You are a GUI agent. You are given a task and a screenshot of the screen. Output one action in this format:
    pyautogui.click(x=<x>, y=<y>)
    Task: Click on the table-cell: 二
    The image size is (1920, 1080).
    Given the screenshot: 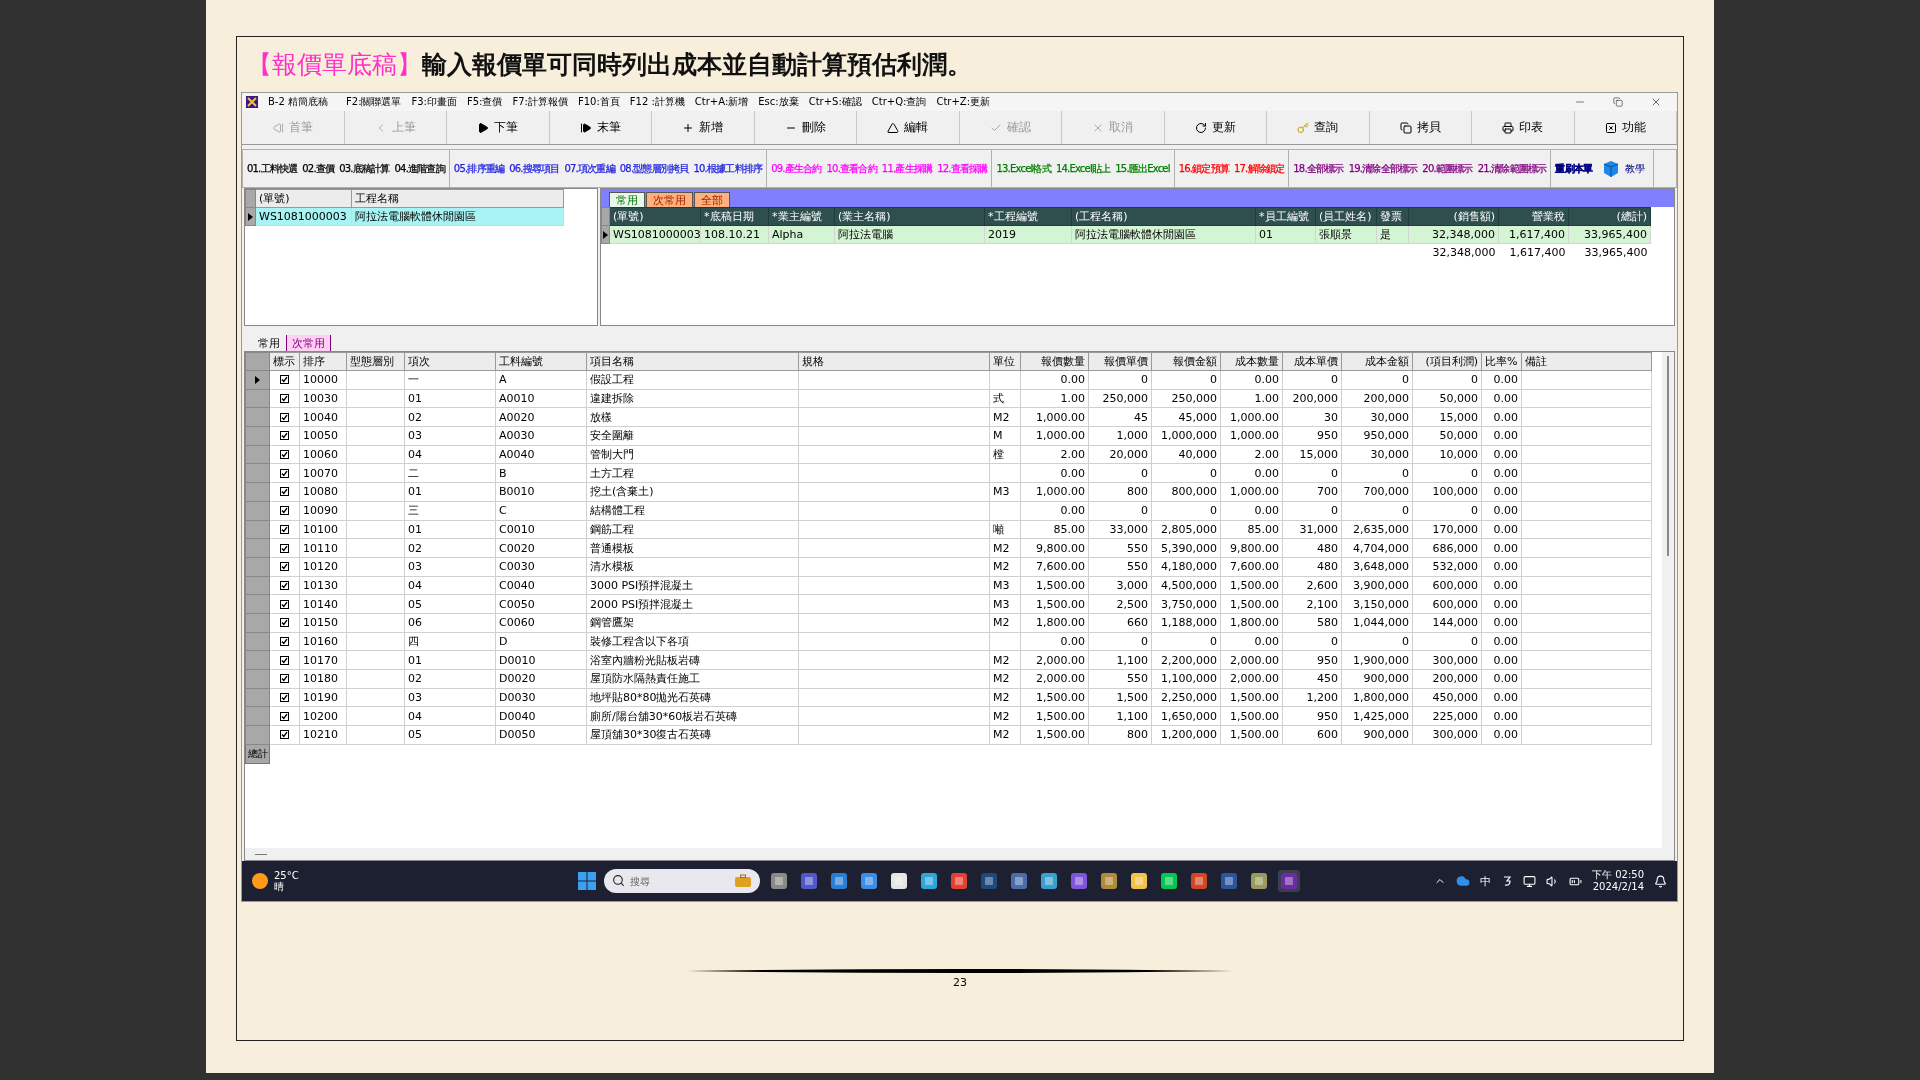 What is the action you would take?
    pyautogui.click(x=450, y=473)
    